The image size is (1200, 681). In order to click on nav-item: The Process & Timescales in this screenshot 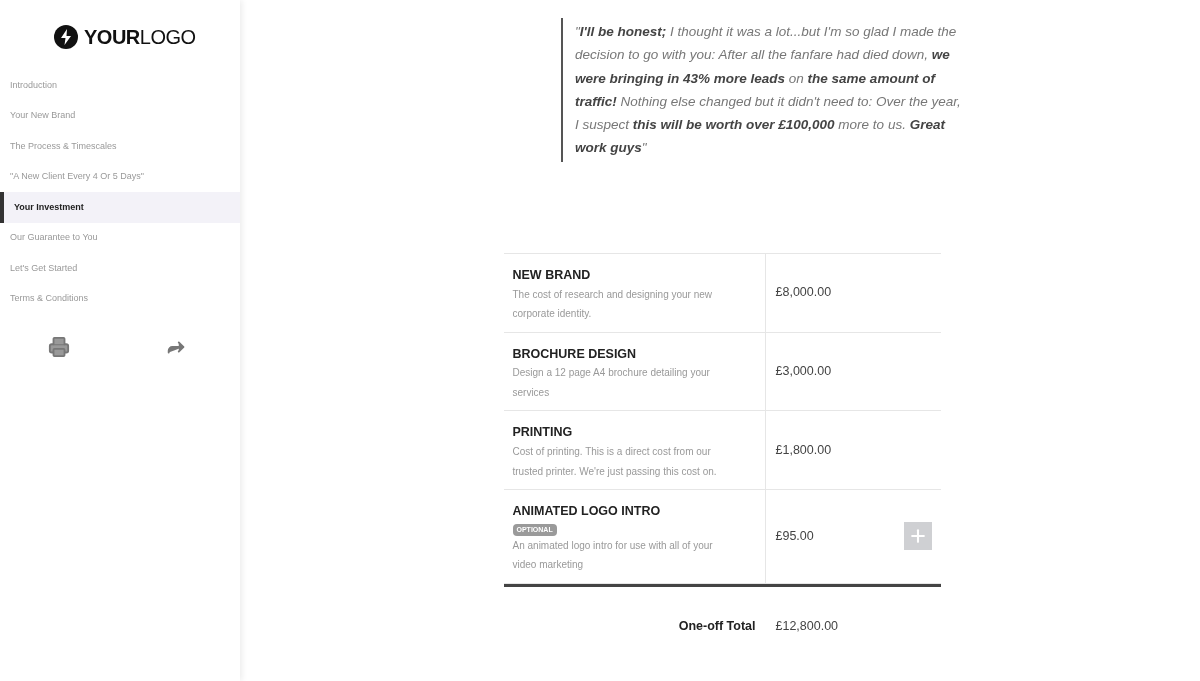, I will do `click(120, 146)`.